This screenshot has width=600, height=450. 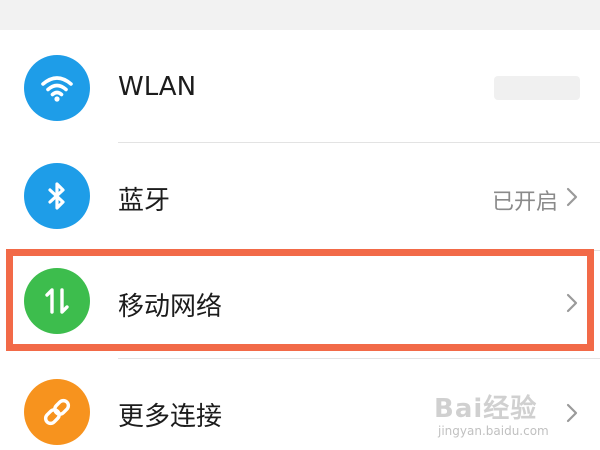 What do you see at coordinates (57, 301) in the screenshot?
I see `mobile-data-icon` at bounding box center [57, 301].